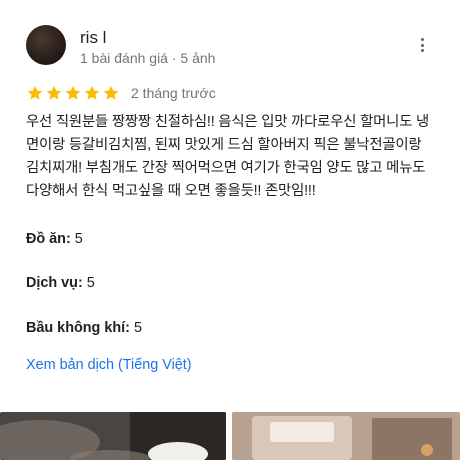  What do you see at coordinates (173, 93) in the screenshot?
I see `review-date: 2 tháng trước` at bounding box center [173, 93].